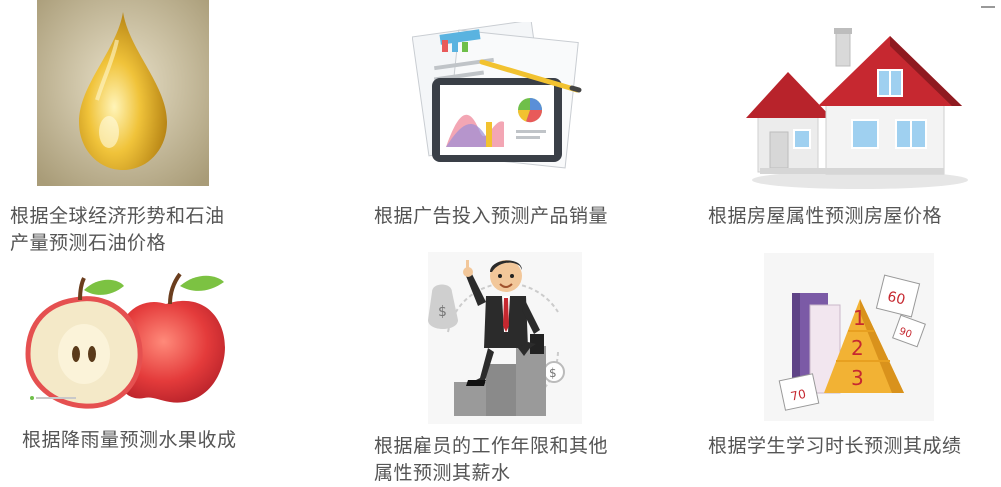  I want to click on caption-oil: 根据全球经济形势和石油 产量预测石油价格, so click(117, 229).